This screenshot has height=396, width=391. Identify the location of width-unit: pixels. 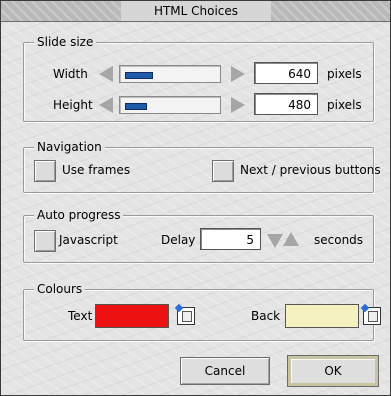
(344, 74).